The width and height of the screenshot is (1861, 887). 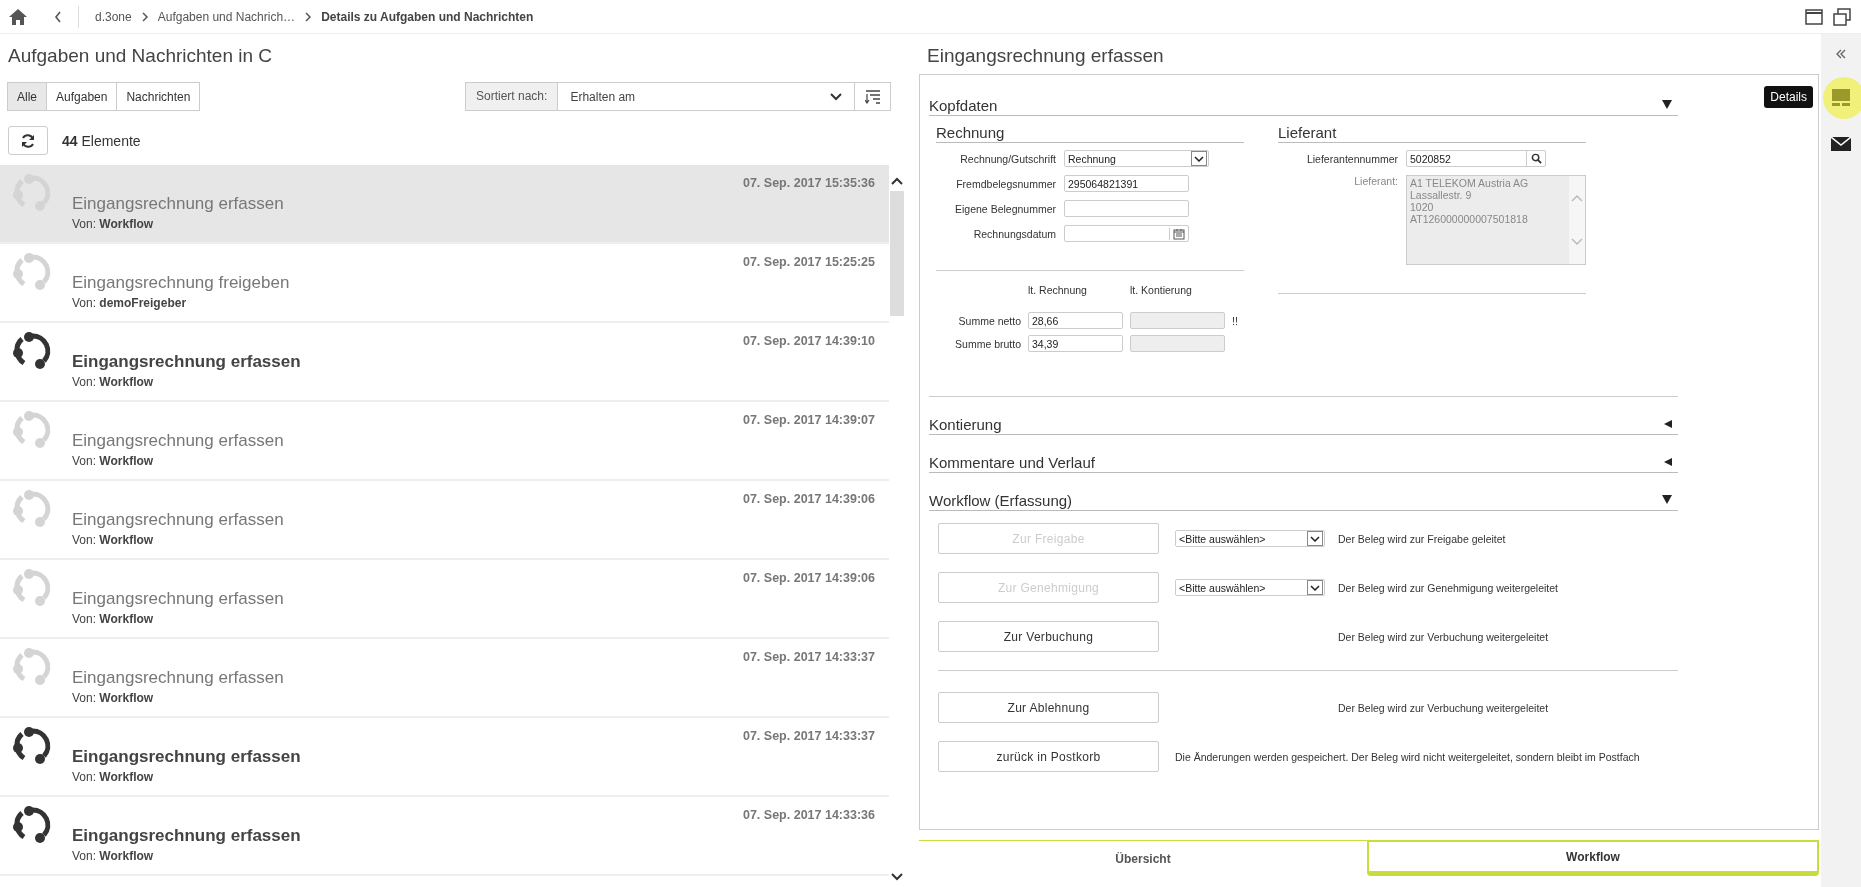 I want to click on filter-tab: Nachrichten, so click(x=158, y=96).